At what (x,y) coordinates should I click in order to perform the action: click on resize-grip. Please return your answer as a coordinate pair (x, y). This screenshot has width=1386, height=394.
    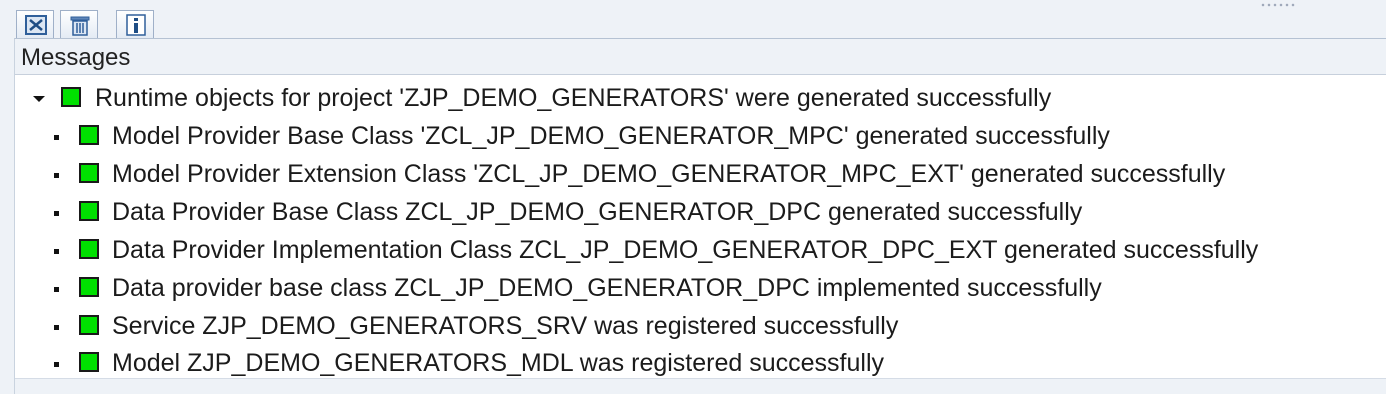
    Looking at the image, I should click on (1278, 5).